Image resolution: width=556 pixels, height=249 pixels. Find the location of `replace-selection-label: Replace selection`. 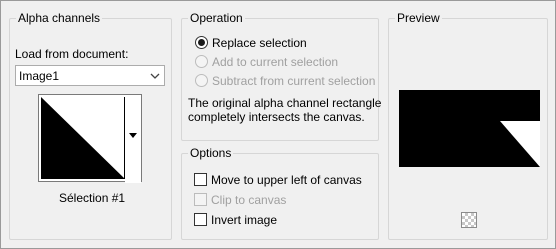

replace-selection-label: Replace selection is located at coordinates (259, 43).